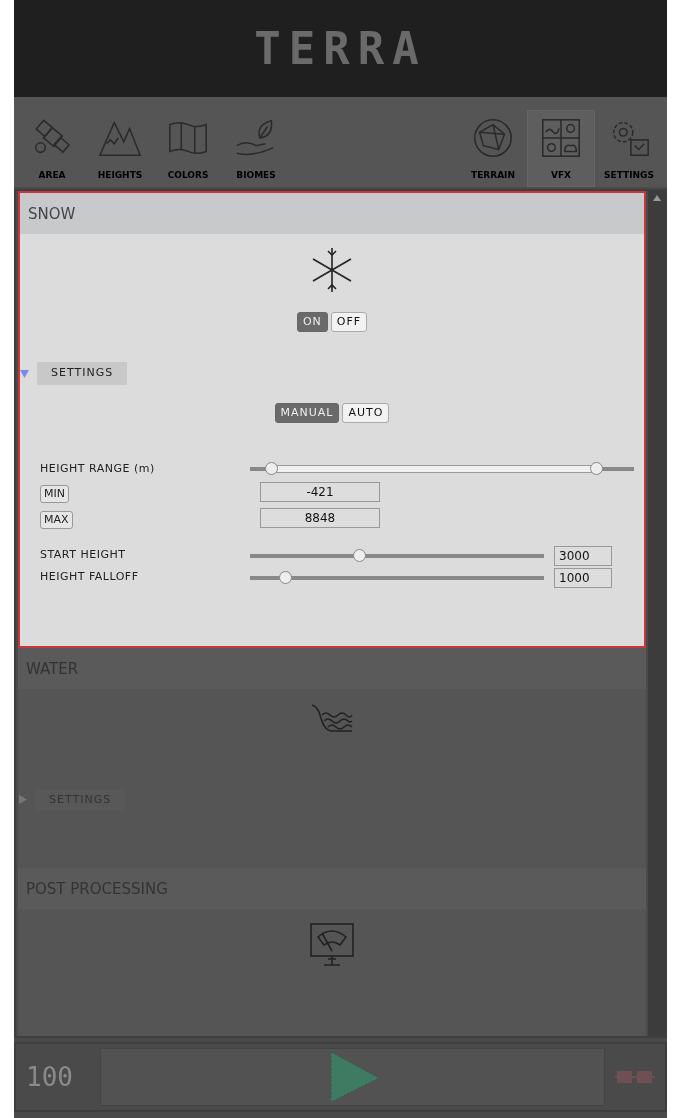 The height and width of the screenshot is (1118, 681). What do you see at coordinates (656, 198) in the screenshot?
I see `scroll-up-icon` at bounding box center [656, 198].